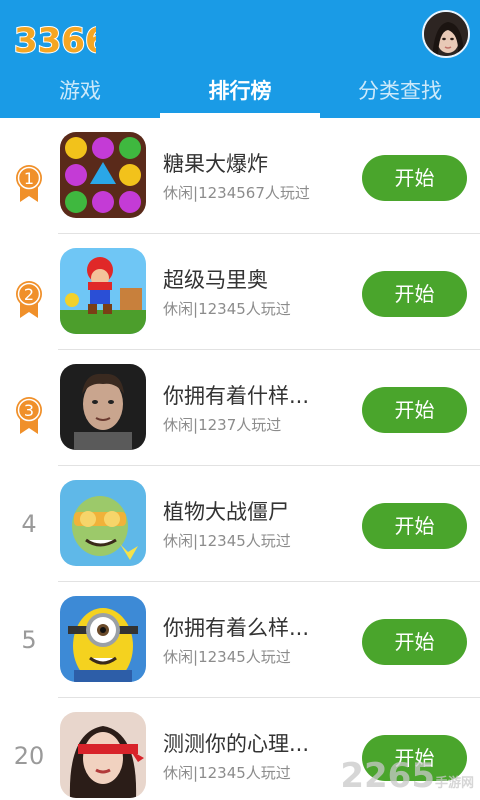 This screenshot has height=800, width=480. I want to click on list-item: 3 你拥有着什样... 休闲|1237人玩过 开始, so click(240, 408).